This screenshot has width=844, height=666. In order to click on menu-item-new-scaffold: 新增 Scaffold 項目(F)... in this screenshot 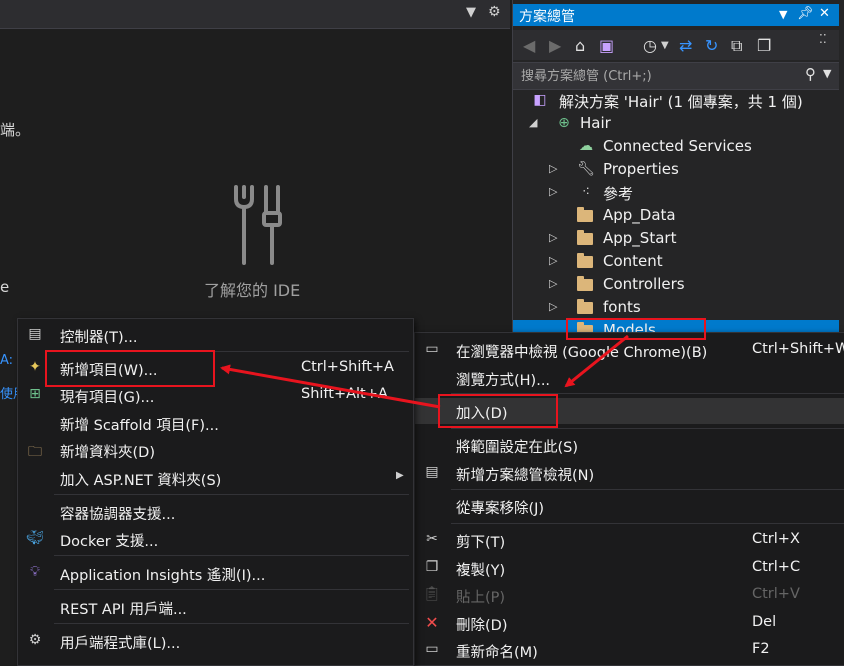, I will do `click(215, 423)`.